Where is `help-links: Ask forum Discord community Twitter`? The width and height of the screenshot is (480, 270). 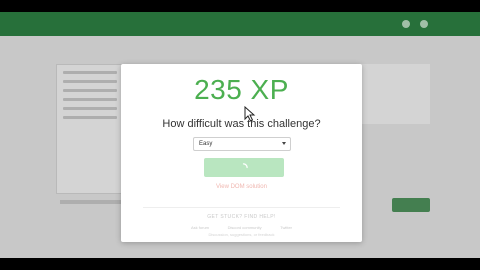 help-links: Ask forum Discord community Twitter is located at coordinates (241, 227).